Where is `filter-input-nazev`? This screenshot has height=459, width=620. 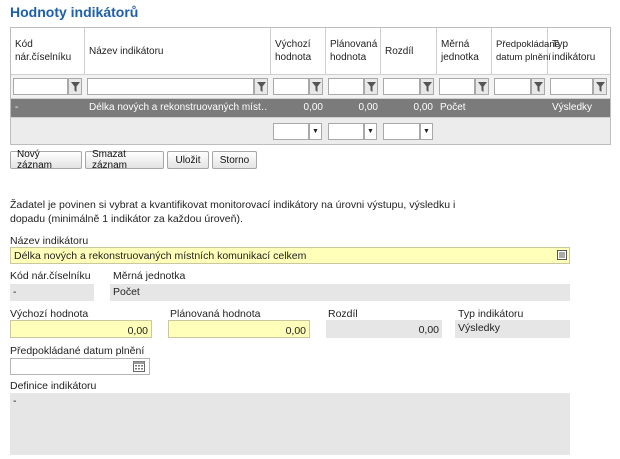 filter-input-nazev is located at coordinates (170, 86).